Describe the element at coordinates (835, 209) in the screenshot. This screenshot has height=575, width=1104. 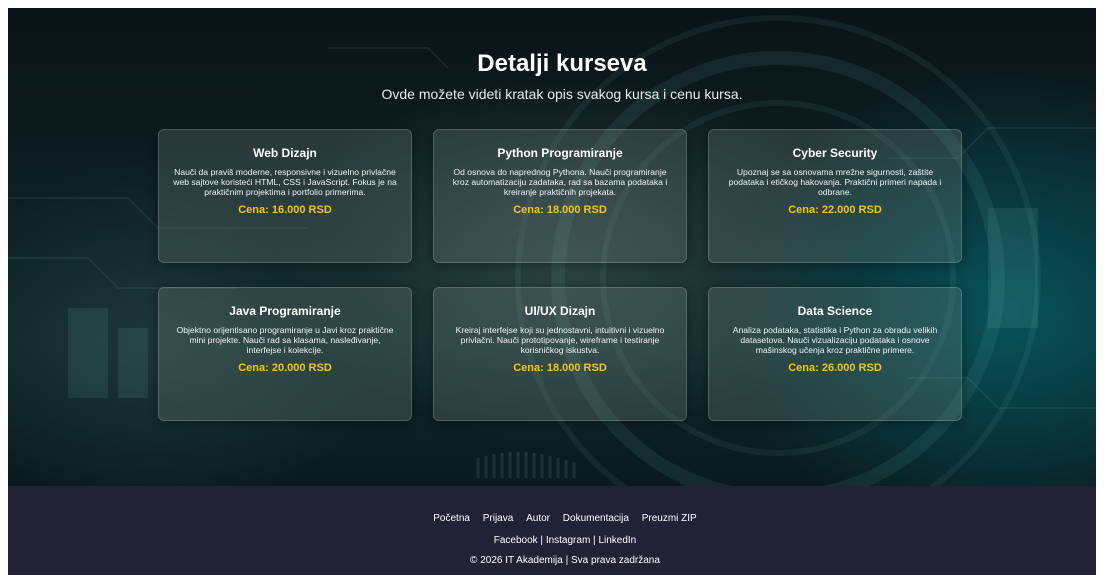
I see `course-price: Cena: 22.000 RSD` at that location.